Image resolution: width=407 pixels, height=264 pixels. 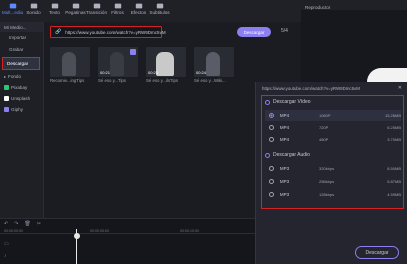 I want to click on clip-duration: 00:24, so click(x=201, y=72).